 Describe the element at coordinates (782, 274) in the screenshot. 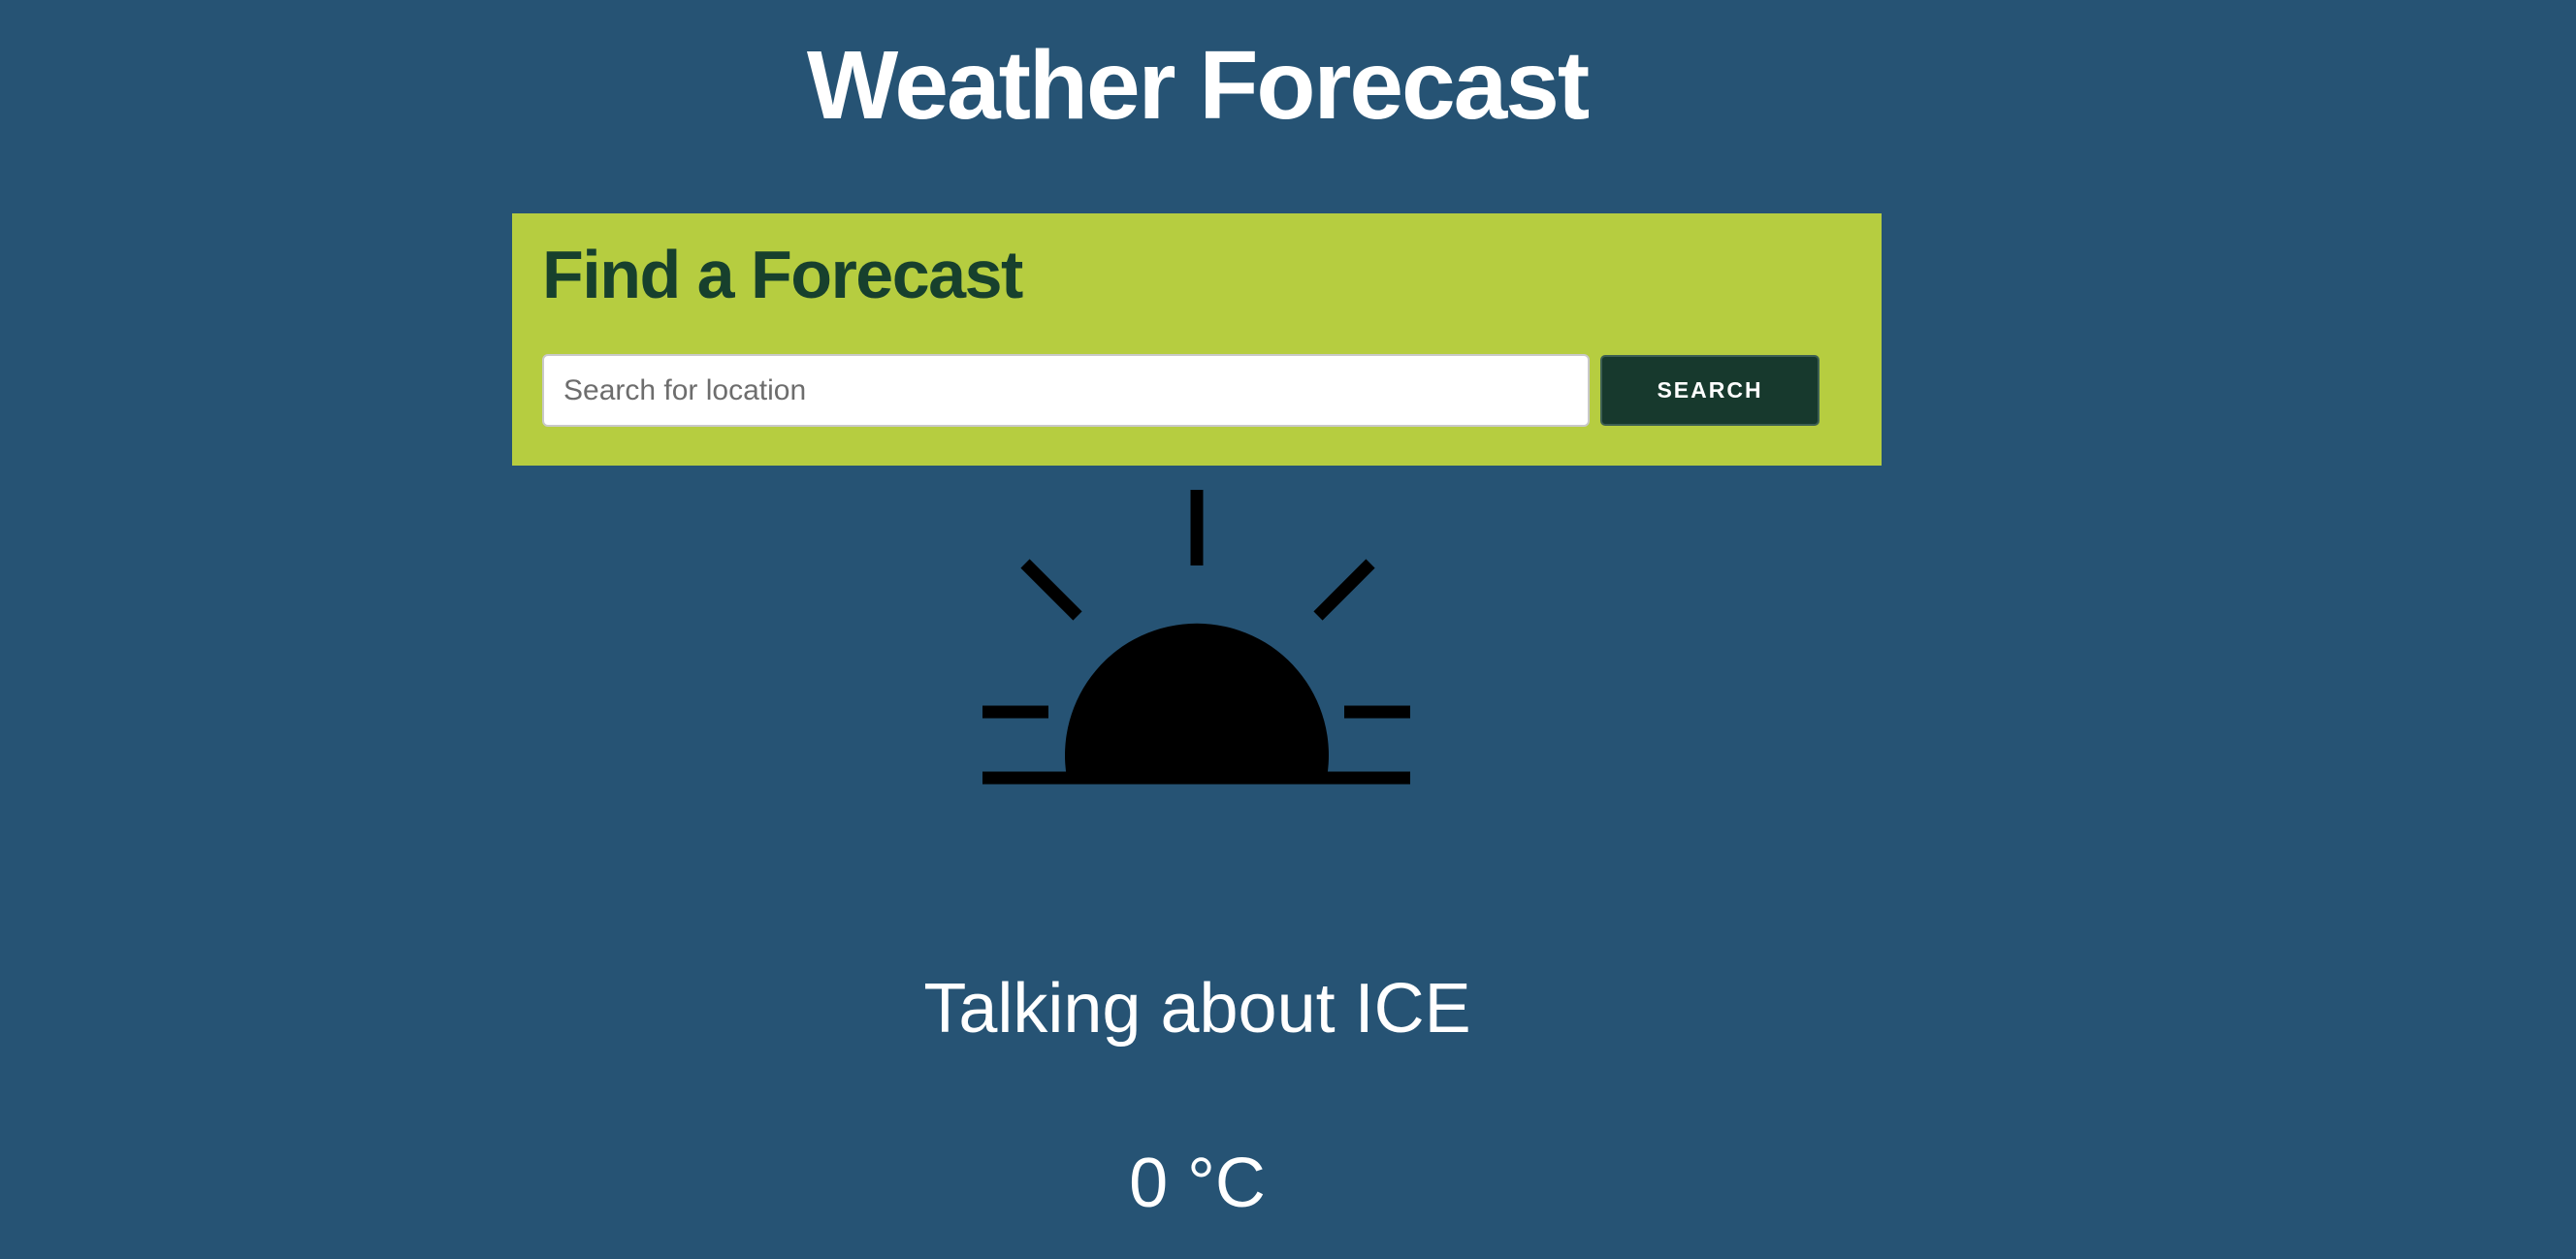

I see `search-panel-heading: Find a Forecast` at that location.